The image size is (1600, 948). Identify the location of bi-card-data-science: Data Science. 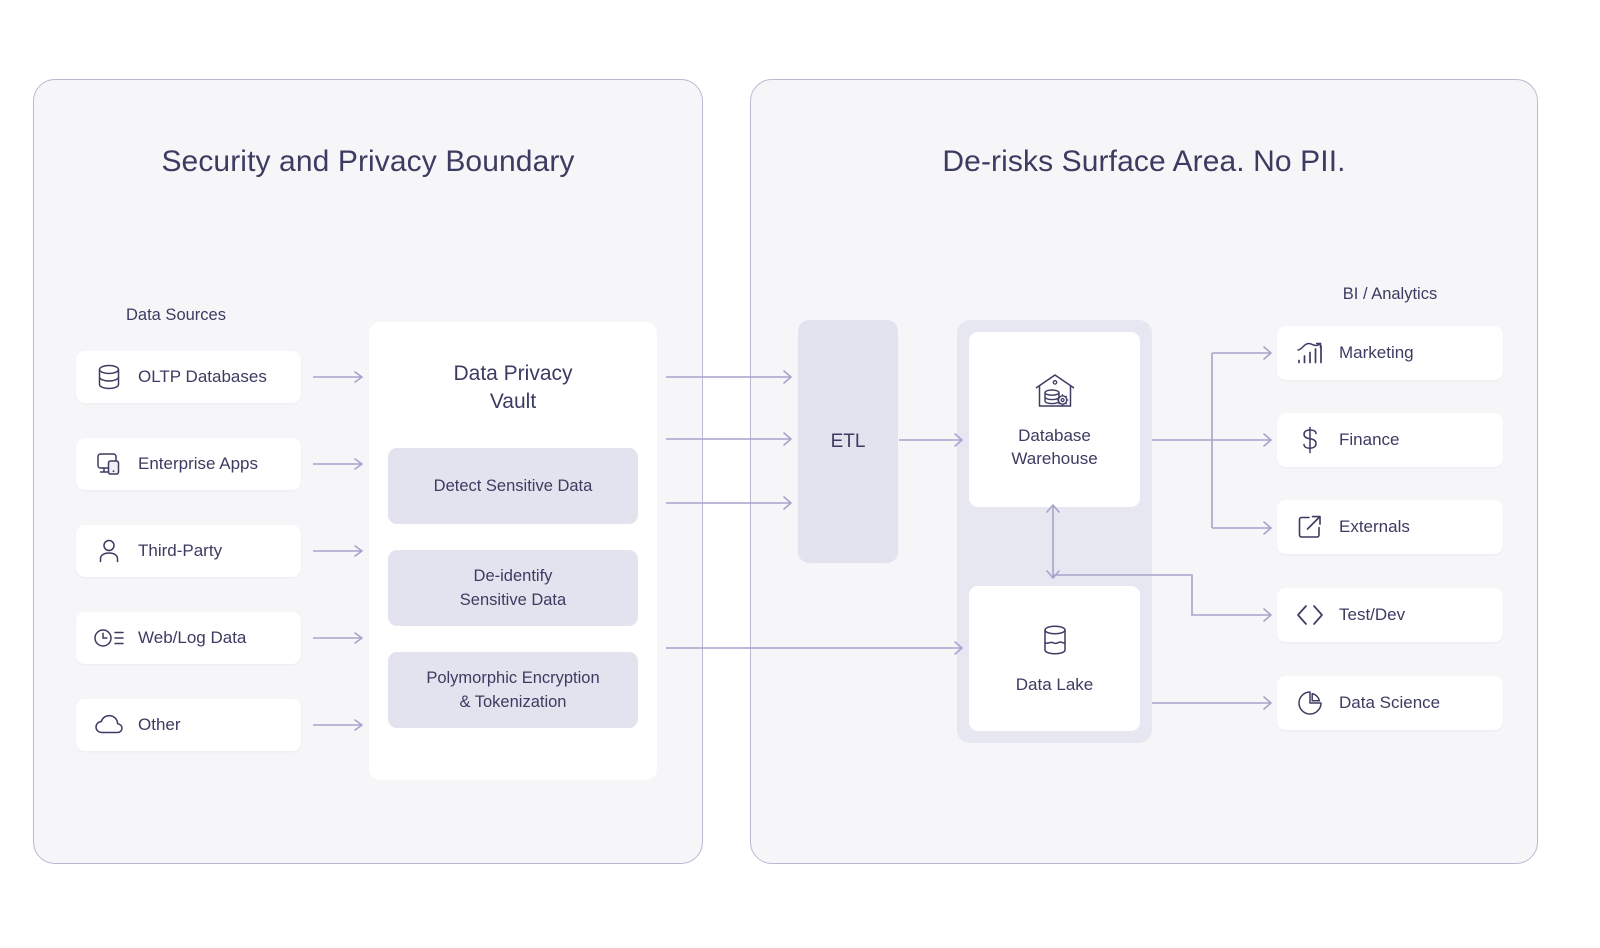
(1390, 703).